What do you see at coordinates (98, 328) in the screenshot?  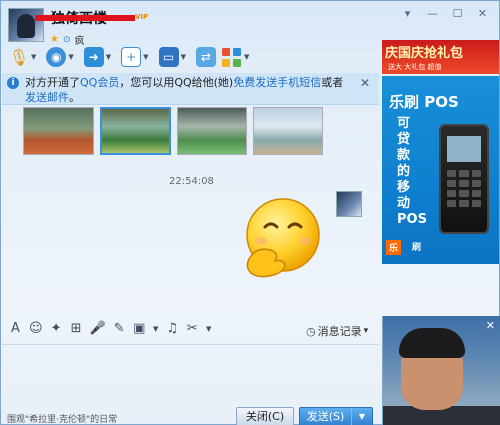 I see `voice-message-icon: 🎤` at bounding box center [98, 328].